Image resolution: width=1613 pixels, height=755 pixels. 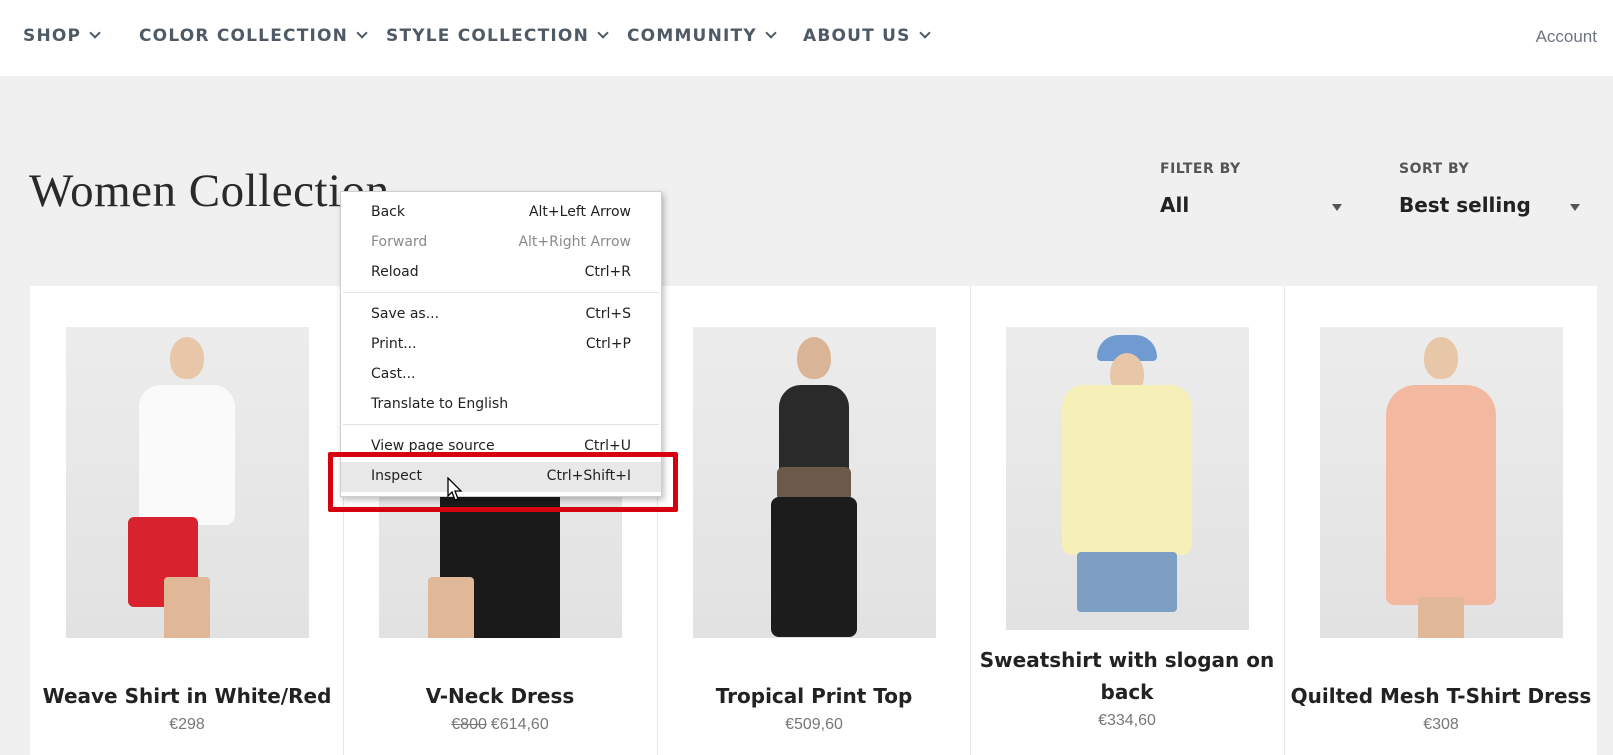 I want to click on product-price: €308, so click(x=1441, y=724).